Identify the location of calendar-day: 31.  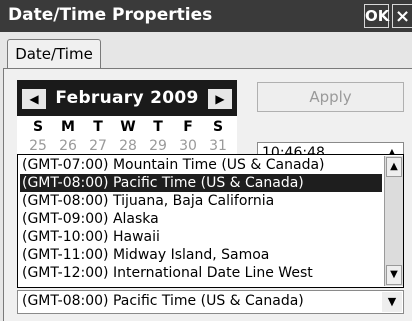
(218, 146).